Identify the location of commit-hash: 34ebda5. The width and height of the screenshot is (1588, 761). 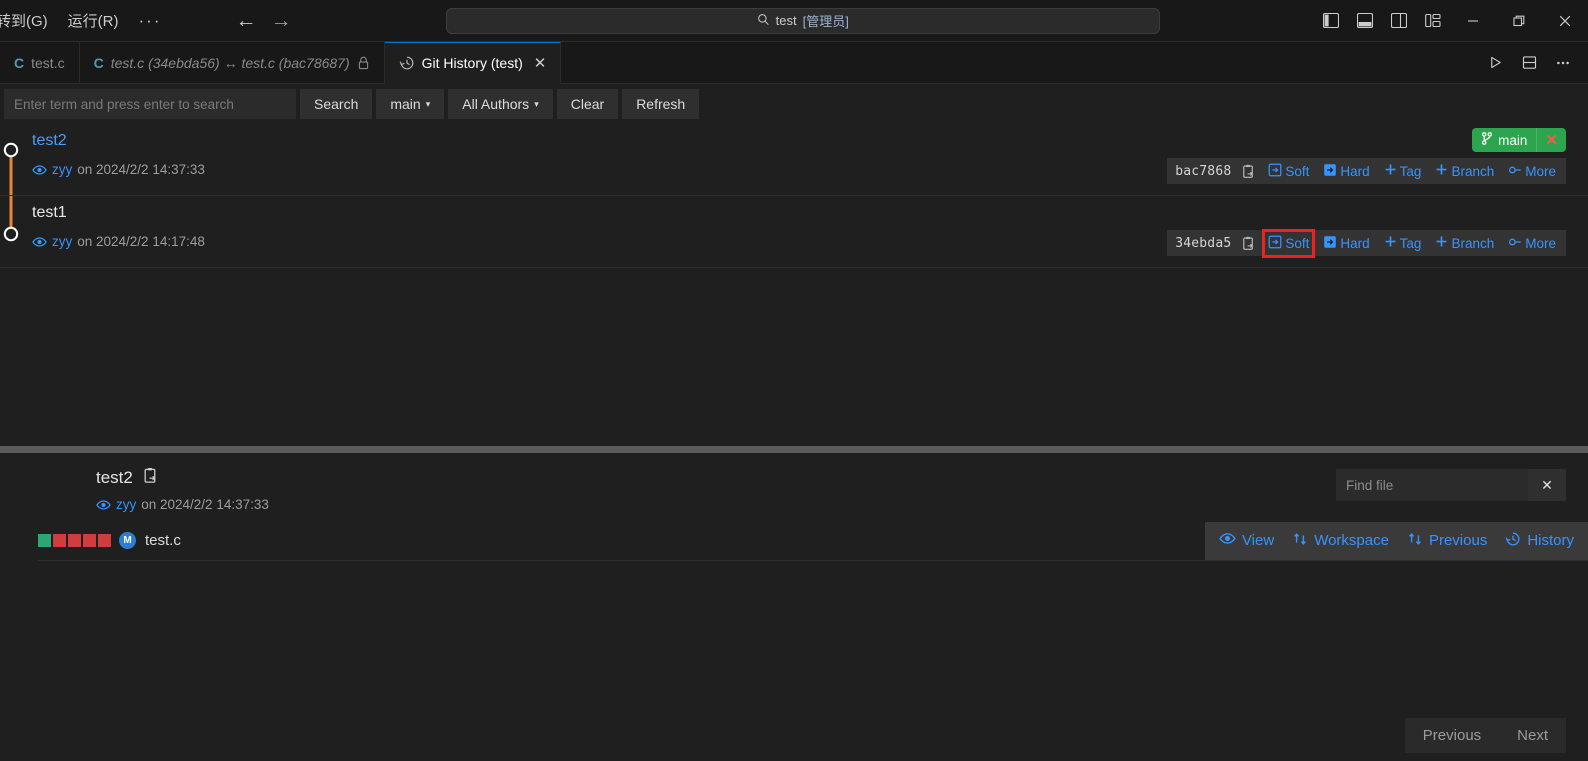
(1203, 243).